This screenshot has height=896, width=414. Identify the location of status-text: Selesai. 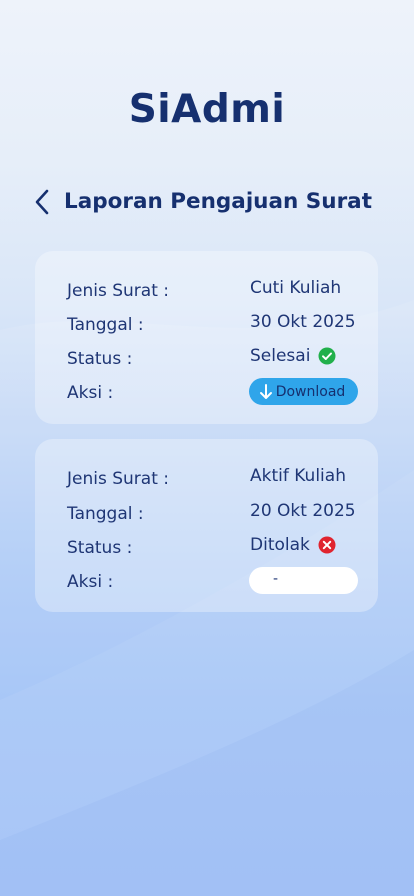
(280, 356).